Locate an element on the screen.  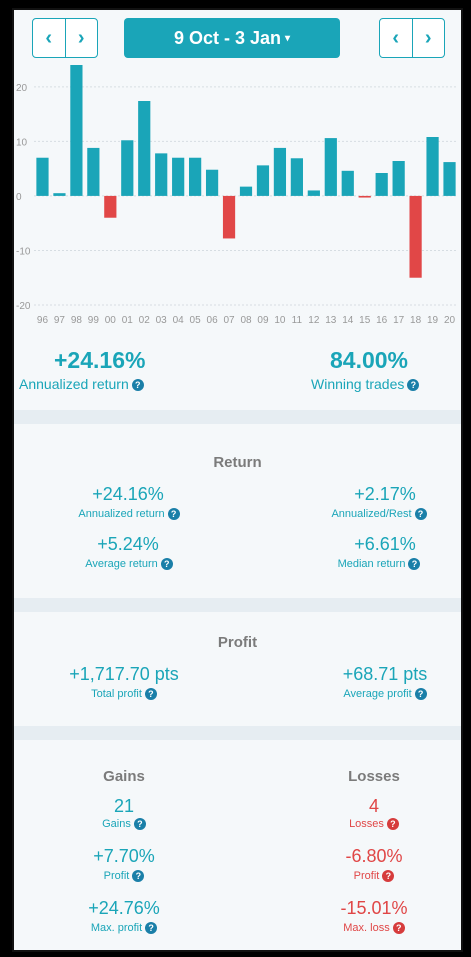
x-tick-label: 09 is located at coordinates (263, 320).